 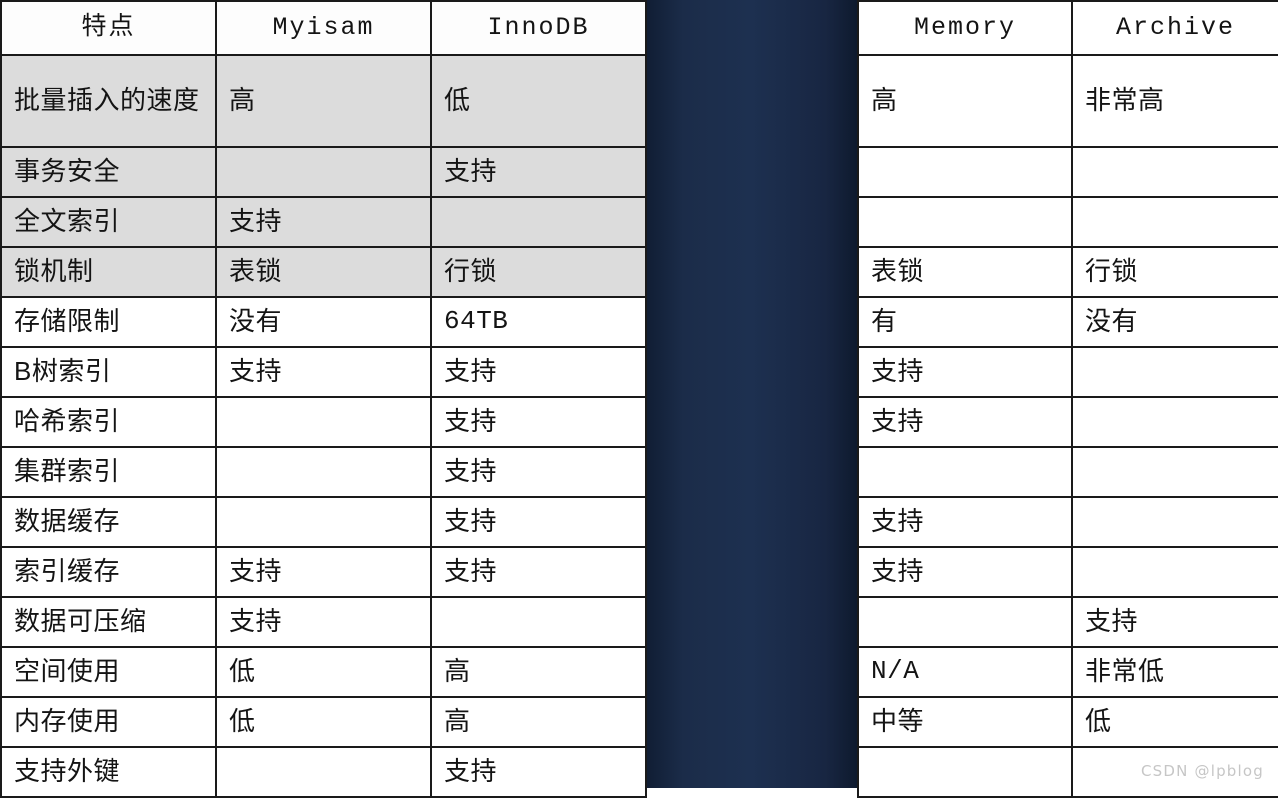 I want to click on table-row: 数据可压缩 支持, so click(x=323, y=622).